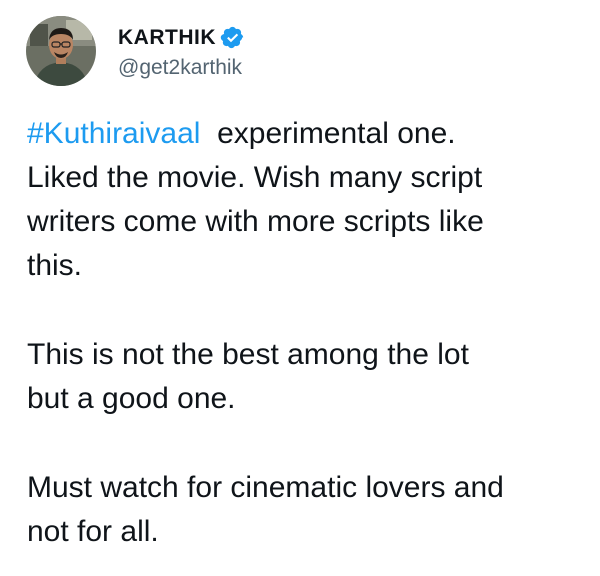  What do you see at coordinates (232, 37) in the screenshot?
I see `verified-badge-icon` at bounding box center [232, 37].